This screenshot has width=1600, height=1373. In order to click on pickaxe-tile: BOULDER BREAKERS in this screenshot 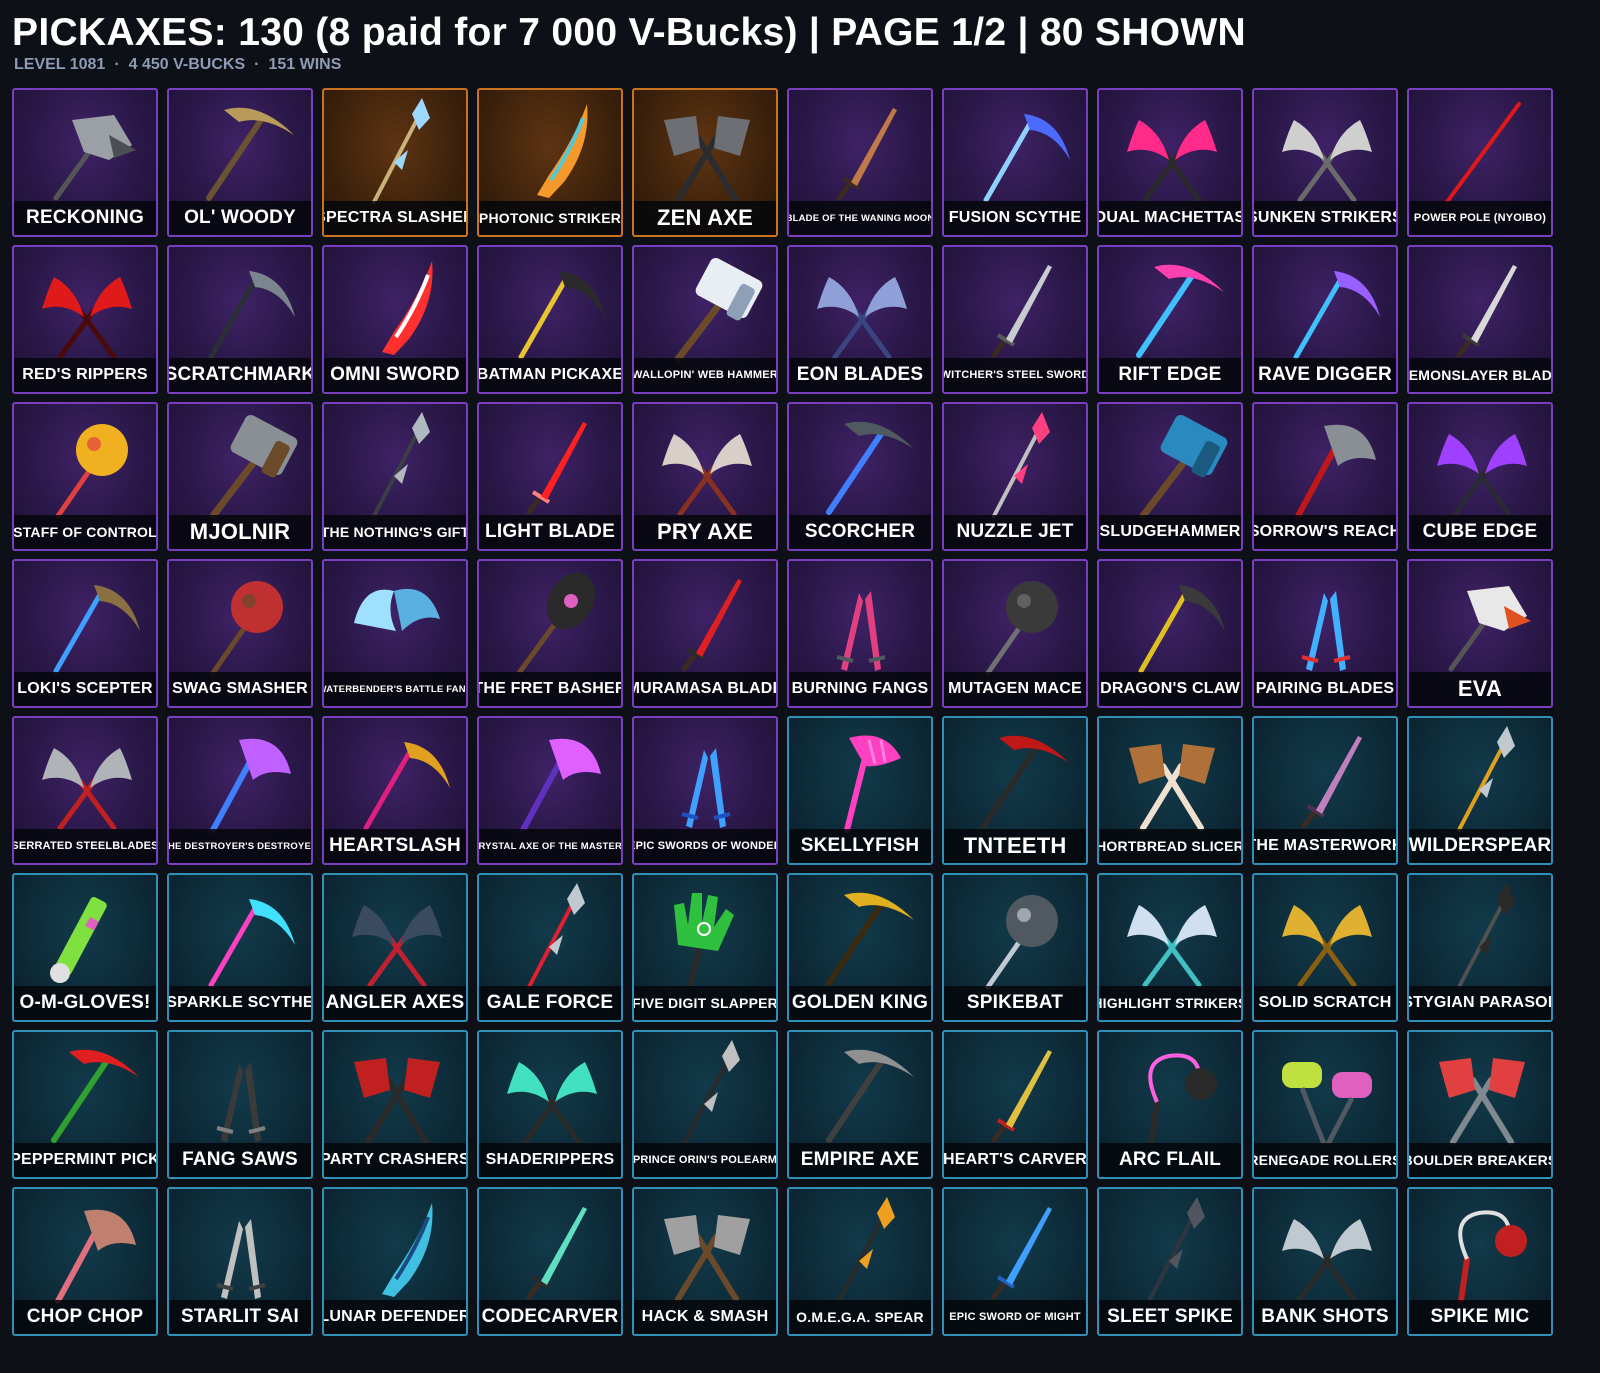, I will do `click(1480, 1104)`.